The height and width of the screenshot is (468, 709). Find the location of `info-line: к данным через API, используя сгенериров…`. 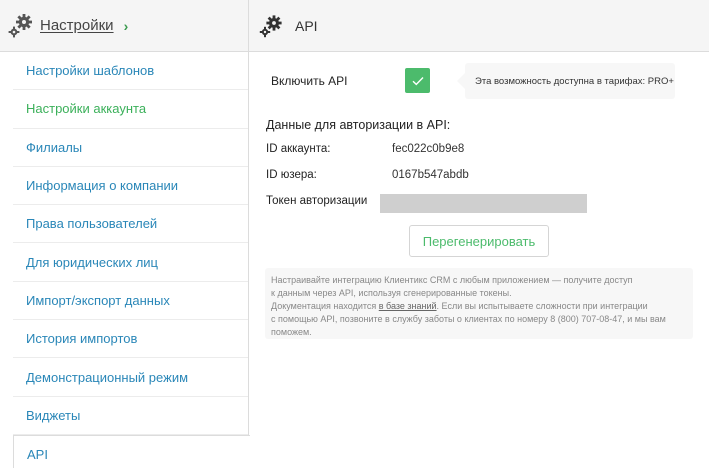

info-line: к данным через API, используя сгенериров… is located at coordinates (391, 293).